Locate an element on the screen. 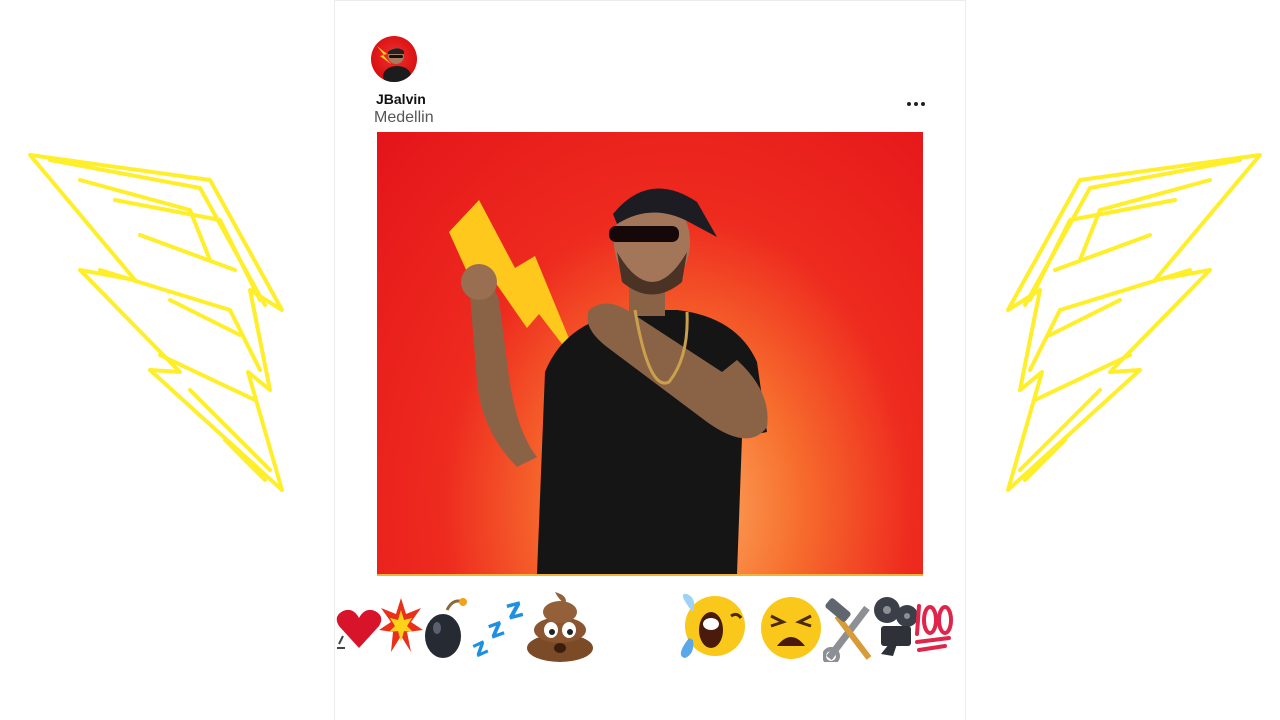  lightning-scribble-right is located at coordinates (1134, 322).